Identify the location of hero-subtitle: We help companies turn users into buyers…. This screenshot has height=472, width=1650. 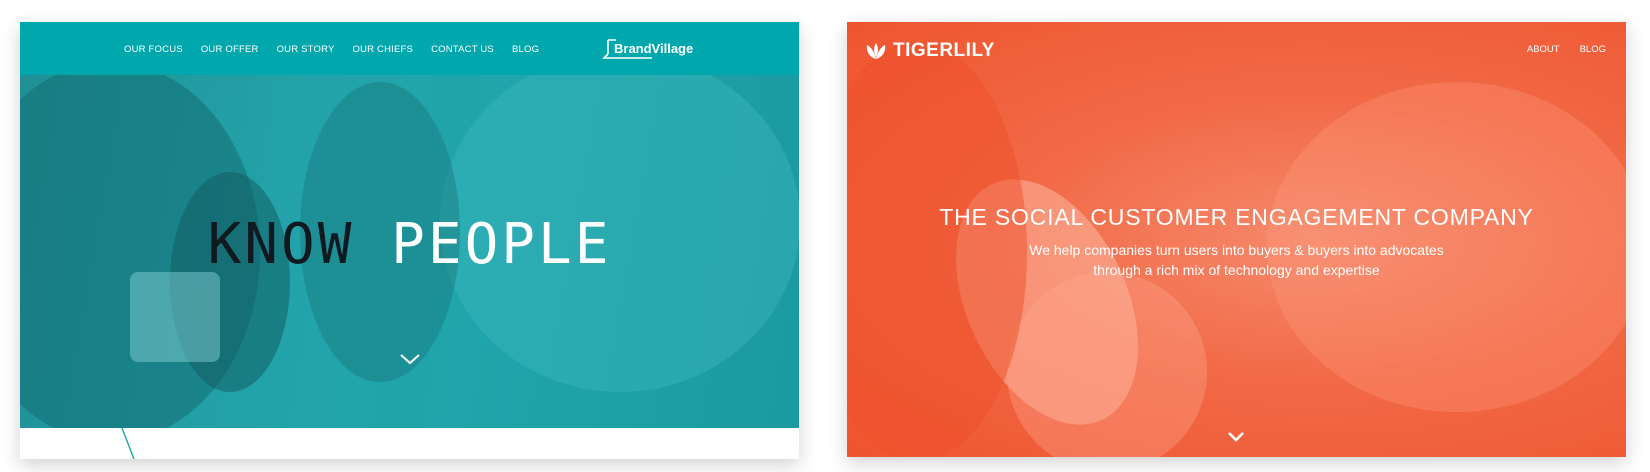
(1236, 260).